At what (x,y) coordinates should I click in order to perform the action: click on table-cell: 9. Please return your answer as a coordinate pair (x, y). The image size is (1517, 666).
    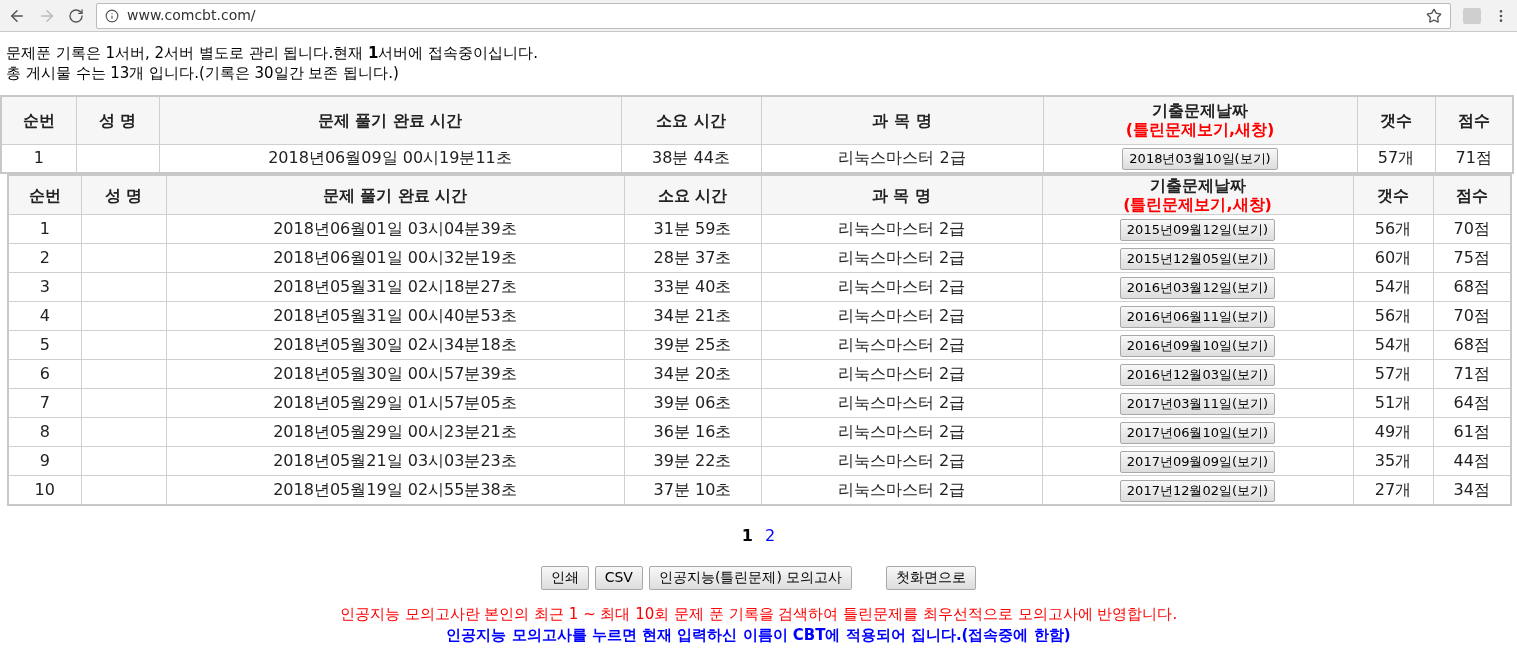
    Looking at the image, I should click on (44, 460).